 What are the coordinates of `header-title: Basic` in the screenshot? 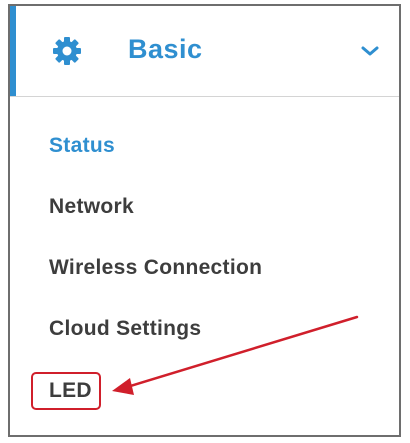 It's located at (165, 49).